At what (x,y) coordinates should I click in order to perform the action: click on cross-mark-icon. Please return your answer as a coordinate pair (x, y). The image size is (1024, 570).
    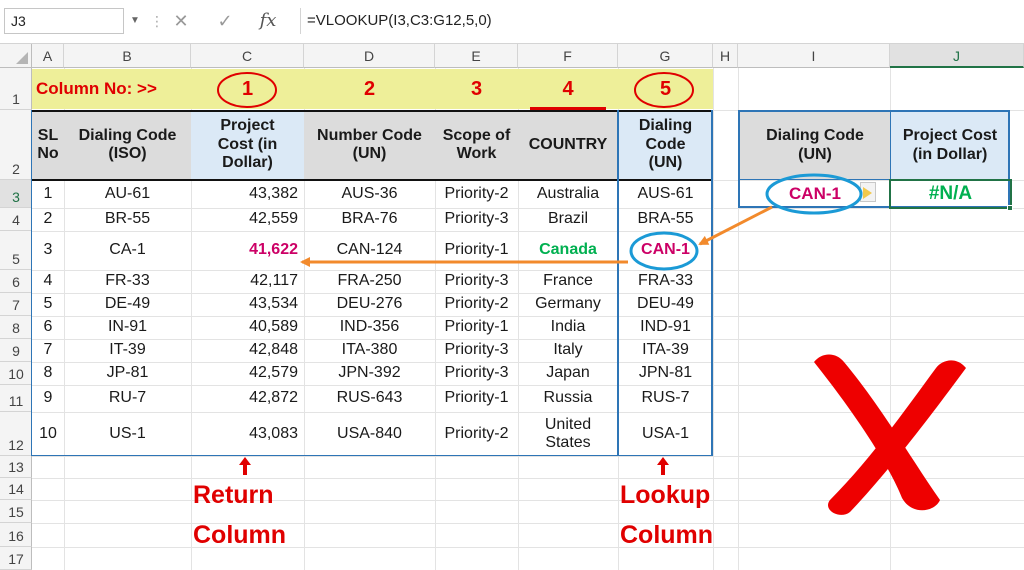
    Looking at the image, I should click on (890, 434).